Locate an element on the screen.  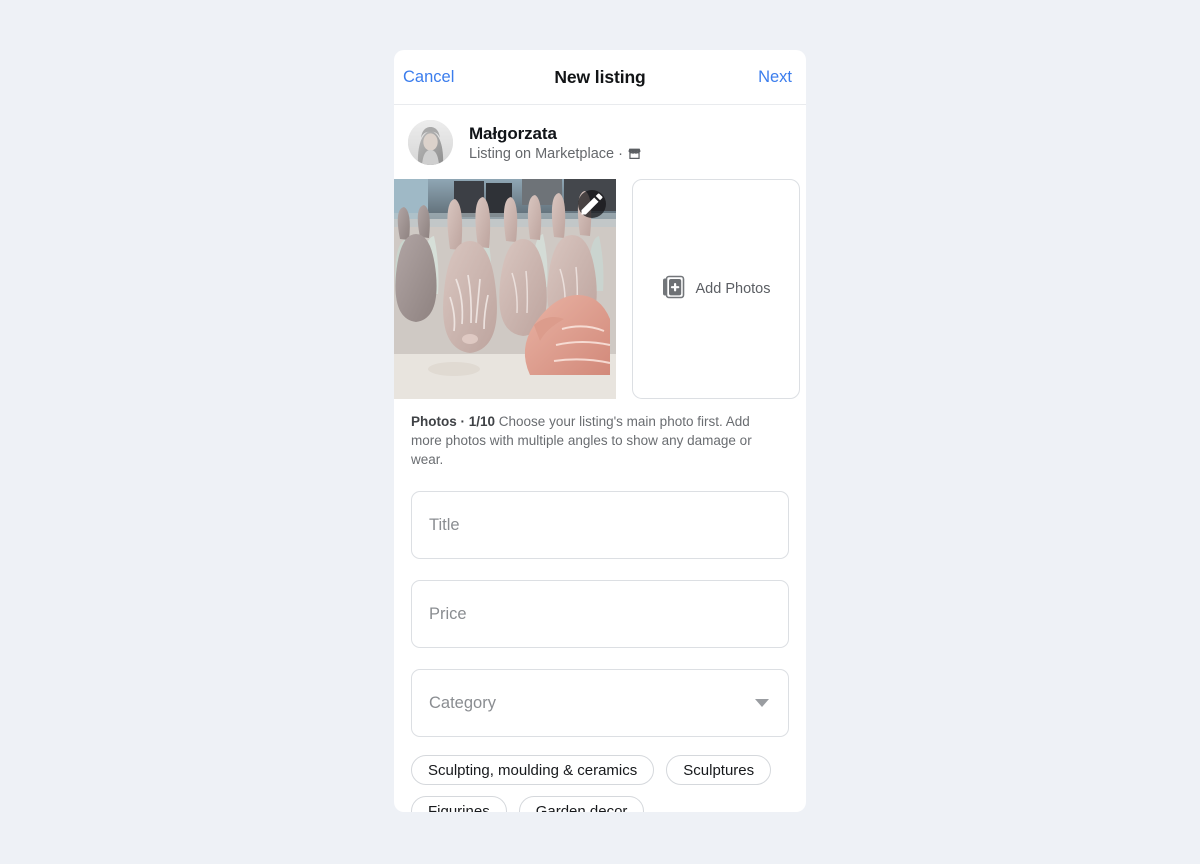
avatar-photo-icon is located at coordinates (430, 142).